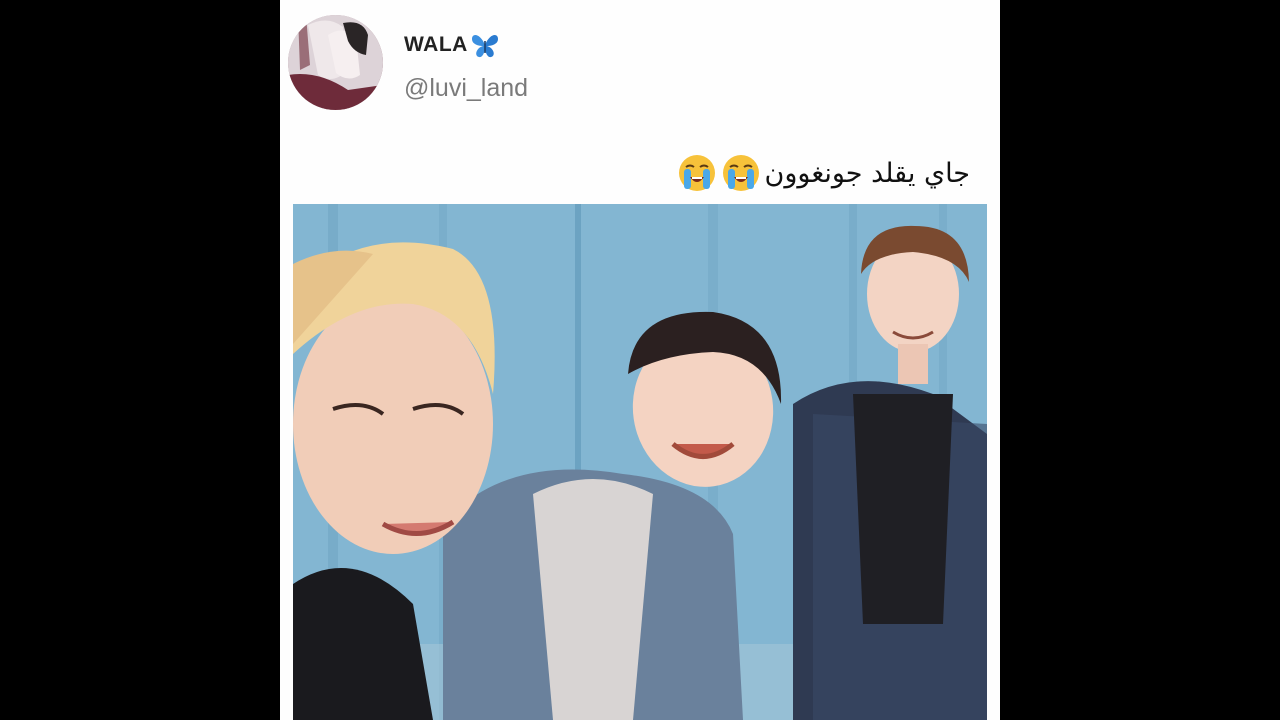  What do you see at coordinates (436, 45) in the screenshot?
I see `display-name: WALA` at bounding box center [436, 45].